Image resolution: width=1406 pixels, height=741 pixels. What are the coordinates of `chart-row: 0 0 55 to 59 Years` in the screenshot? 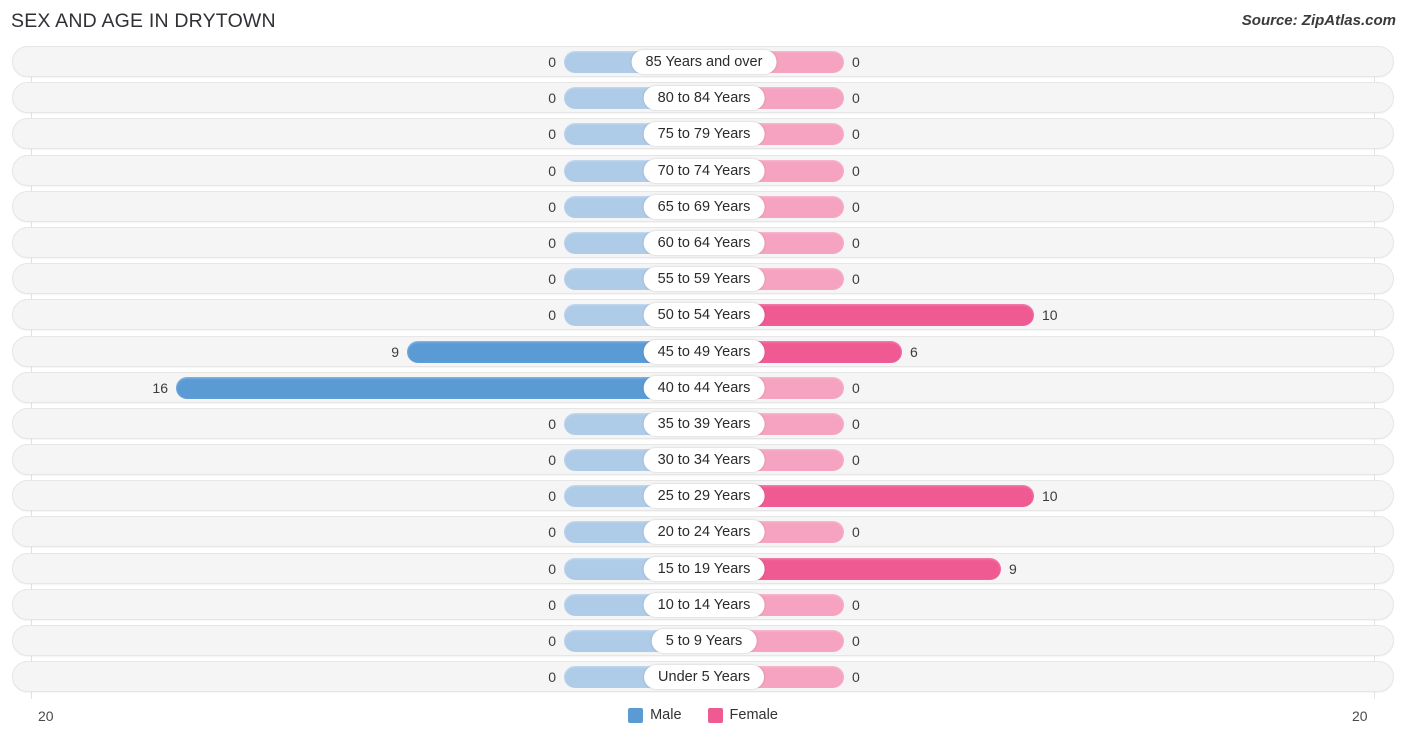 It's located at (703, 279).